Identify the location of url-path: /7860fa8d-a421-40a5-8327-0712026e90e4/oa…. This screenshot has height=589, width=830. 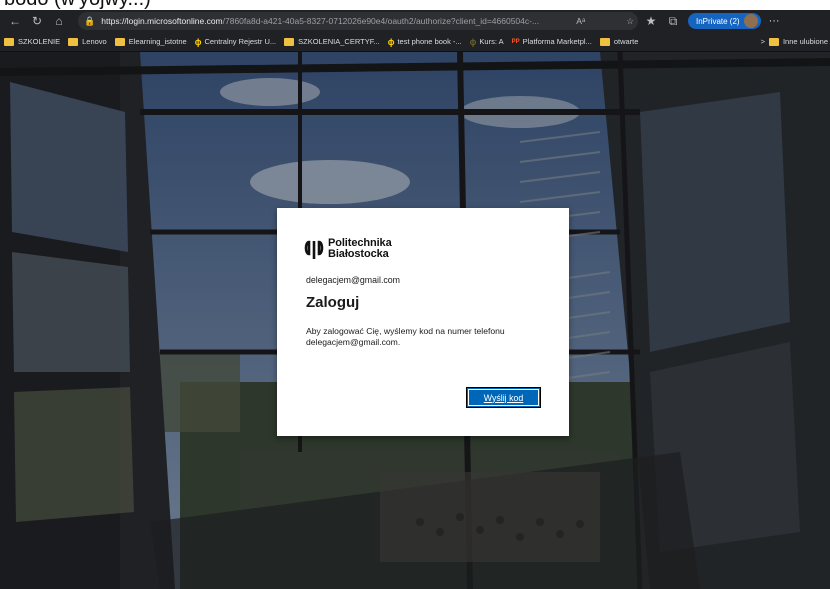
(381, 21).